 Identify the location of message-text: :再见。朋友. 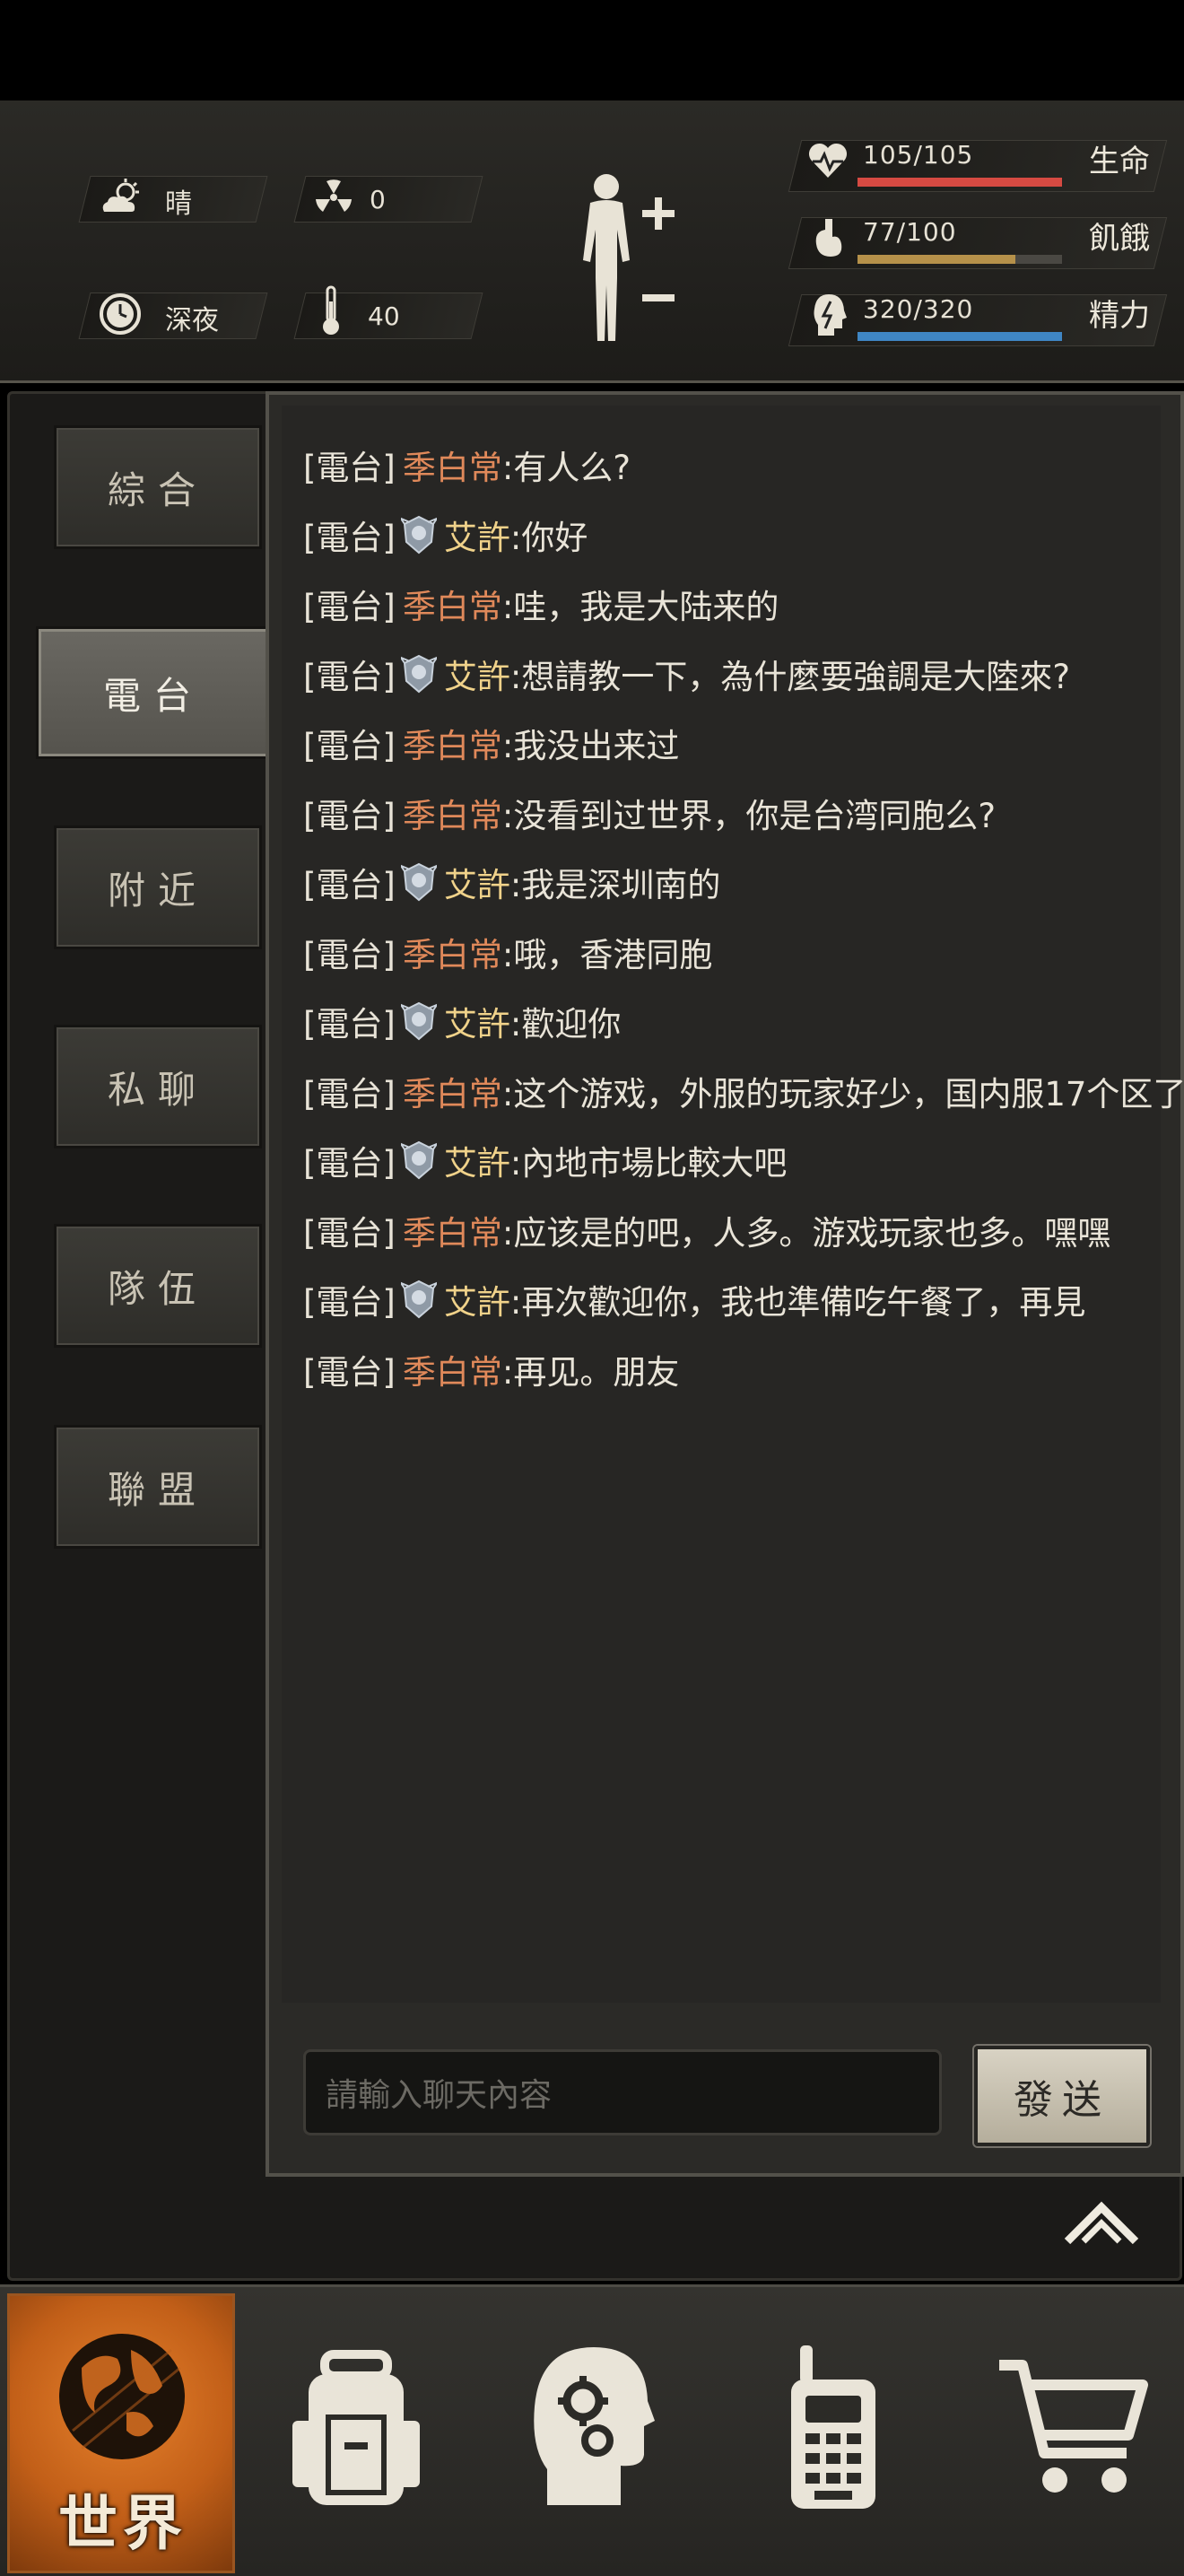
(590, 1373).